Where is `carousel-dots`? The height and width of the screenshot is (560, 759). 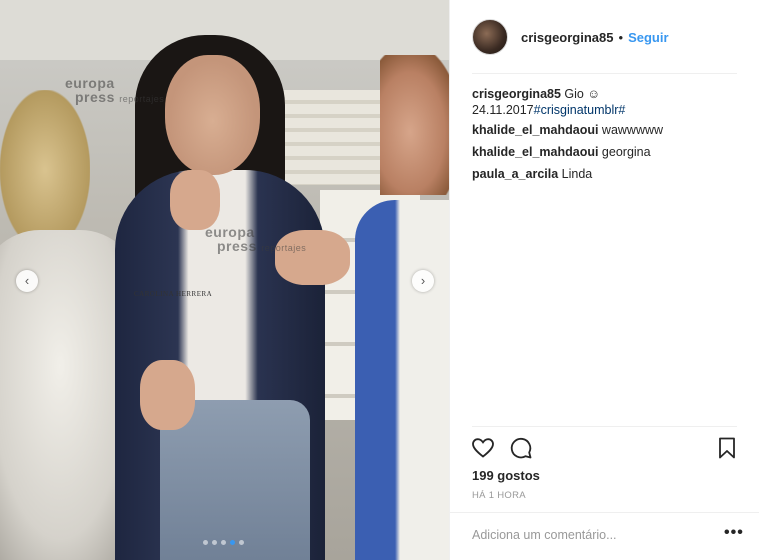 carousel-dots is located at coordinates (223, 542).